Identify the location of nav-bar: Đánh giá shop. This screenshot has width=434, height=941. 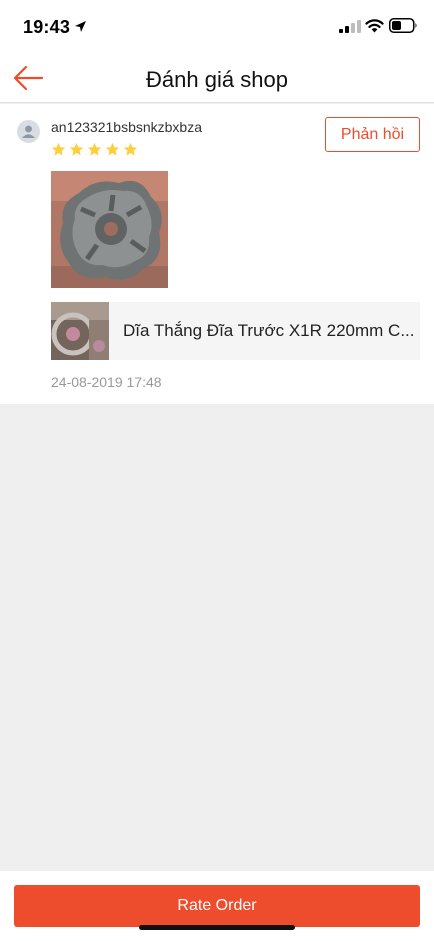
(217, 78).